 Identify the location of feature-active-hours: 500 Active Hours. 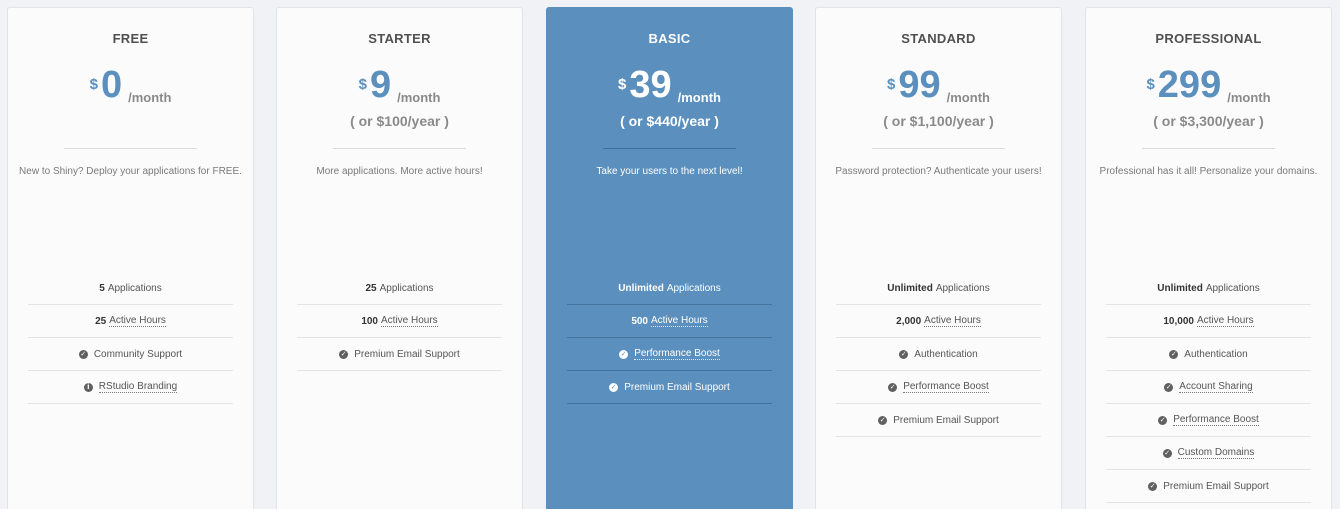
(669, 321).